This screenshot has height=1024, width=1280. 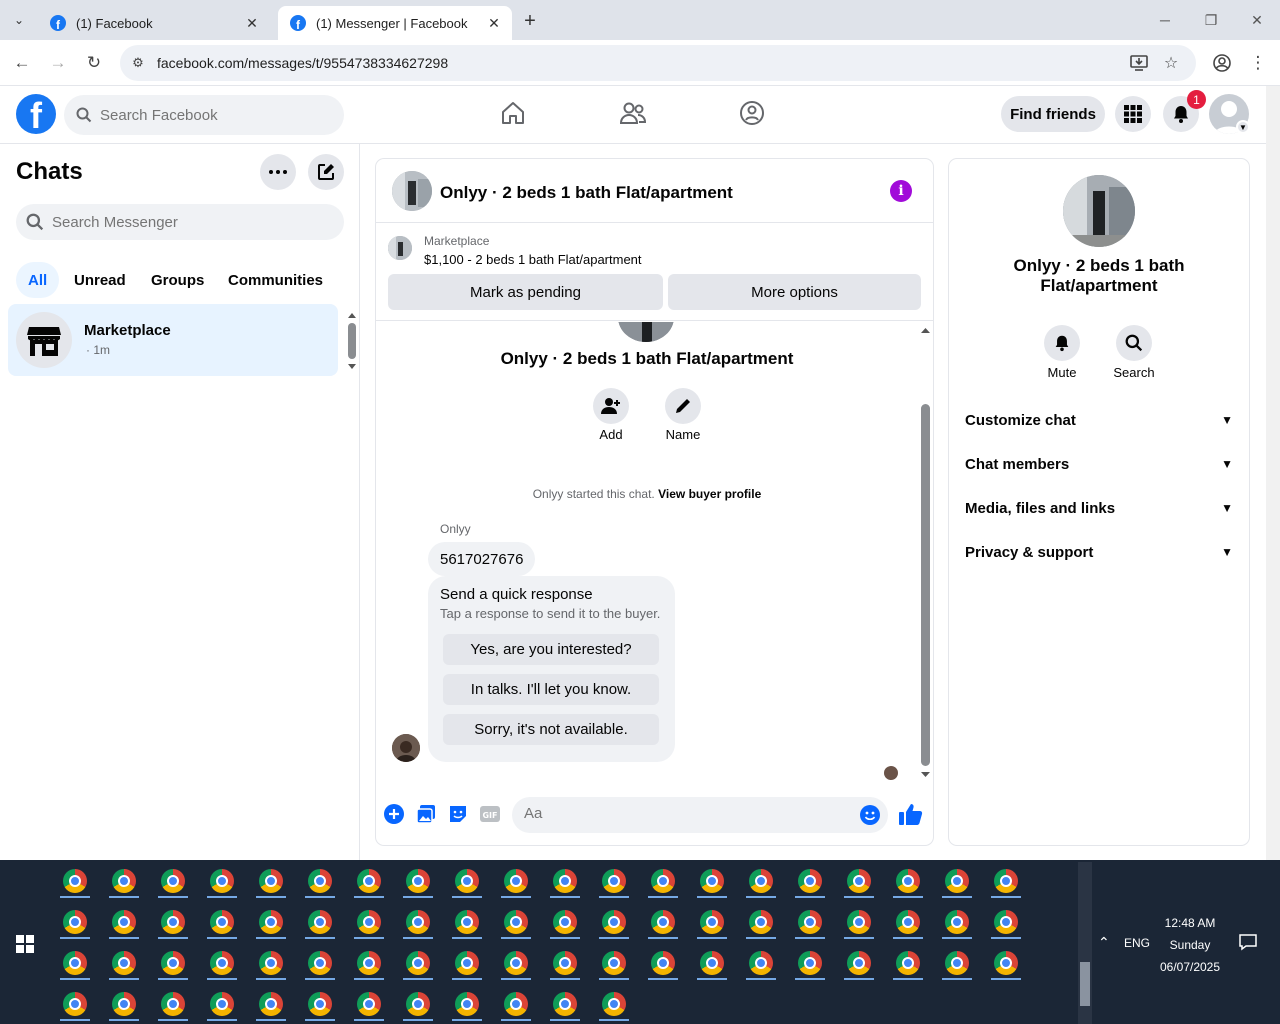 I want to click on friends-icon, so click(x=633, y=113).